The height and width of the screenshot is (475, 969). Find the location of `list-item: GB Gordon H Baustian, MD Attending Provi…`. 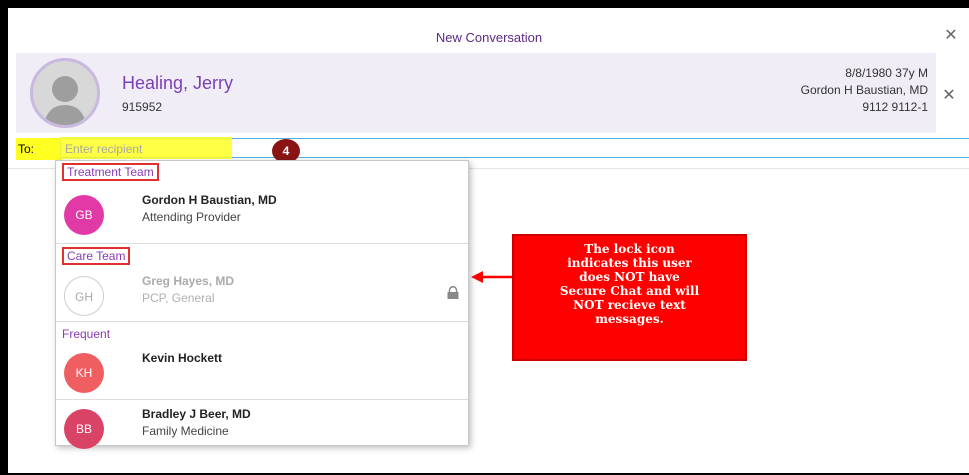

list-item: GB Gordon H Baustian, MD Attending Provi… is located at coordinates (262, 213).